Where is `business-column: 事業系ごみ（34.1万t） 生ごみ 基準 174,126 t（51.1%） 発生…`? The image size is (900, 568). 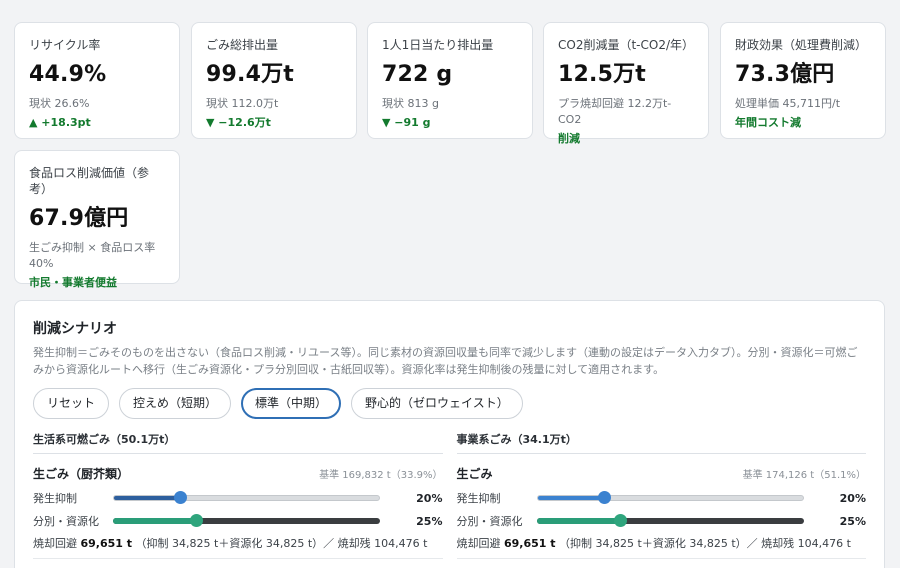 business-column: 事業系ごみ（34.1万t） 生ごみ 基準 174,126 t（51.1%） 発生… is located at coordinates (661, 500).